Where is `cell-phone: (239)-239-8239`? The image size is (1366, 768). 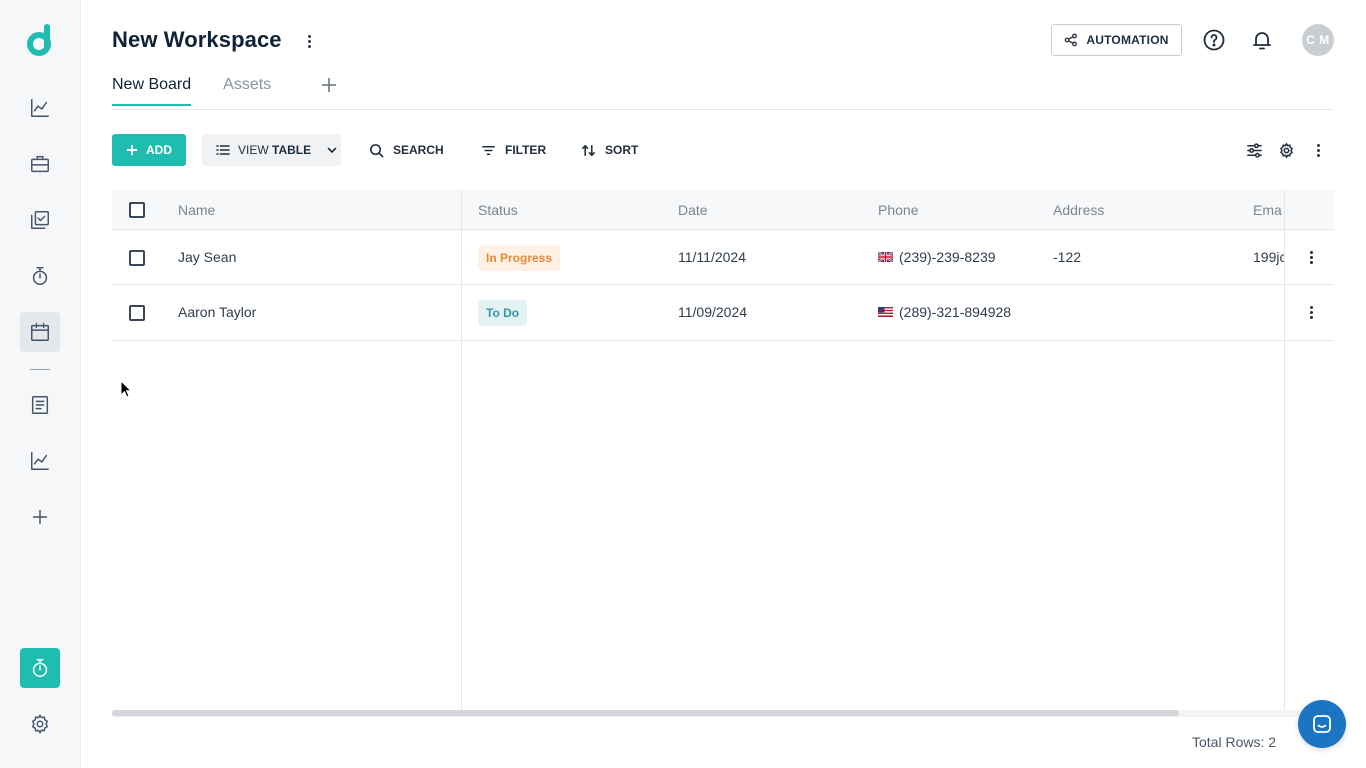
cell-phone: (239)-239-8239 is located at coordinates (937, 257).